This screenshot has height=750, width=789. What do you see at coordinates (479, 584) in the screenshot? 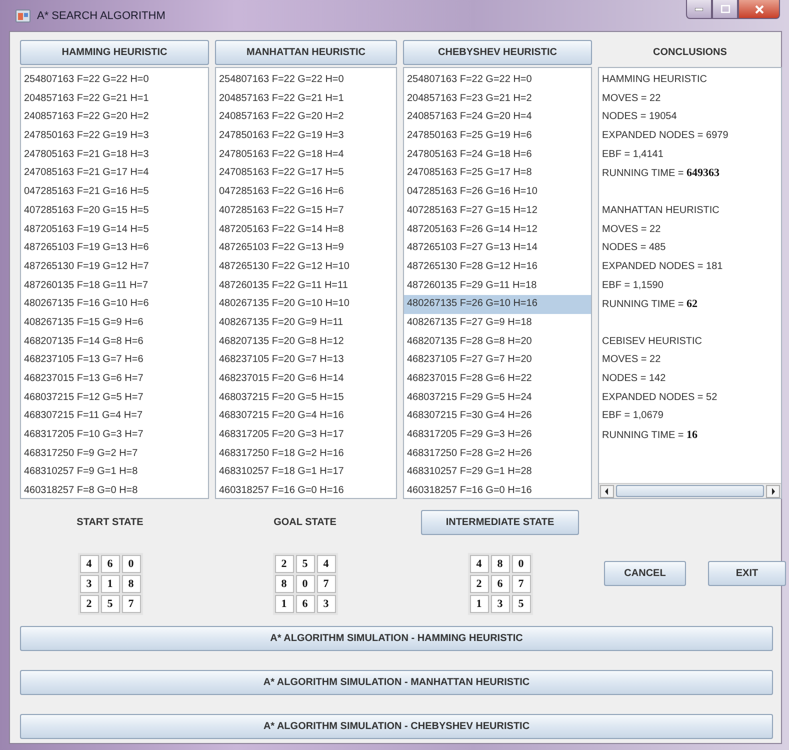
I see `puzzle-tile: 2` at bounding box center [479, 584].